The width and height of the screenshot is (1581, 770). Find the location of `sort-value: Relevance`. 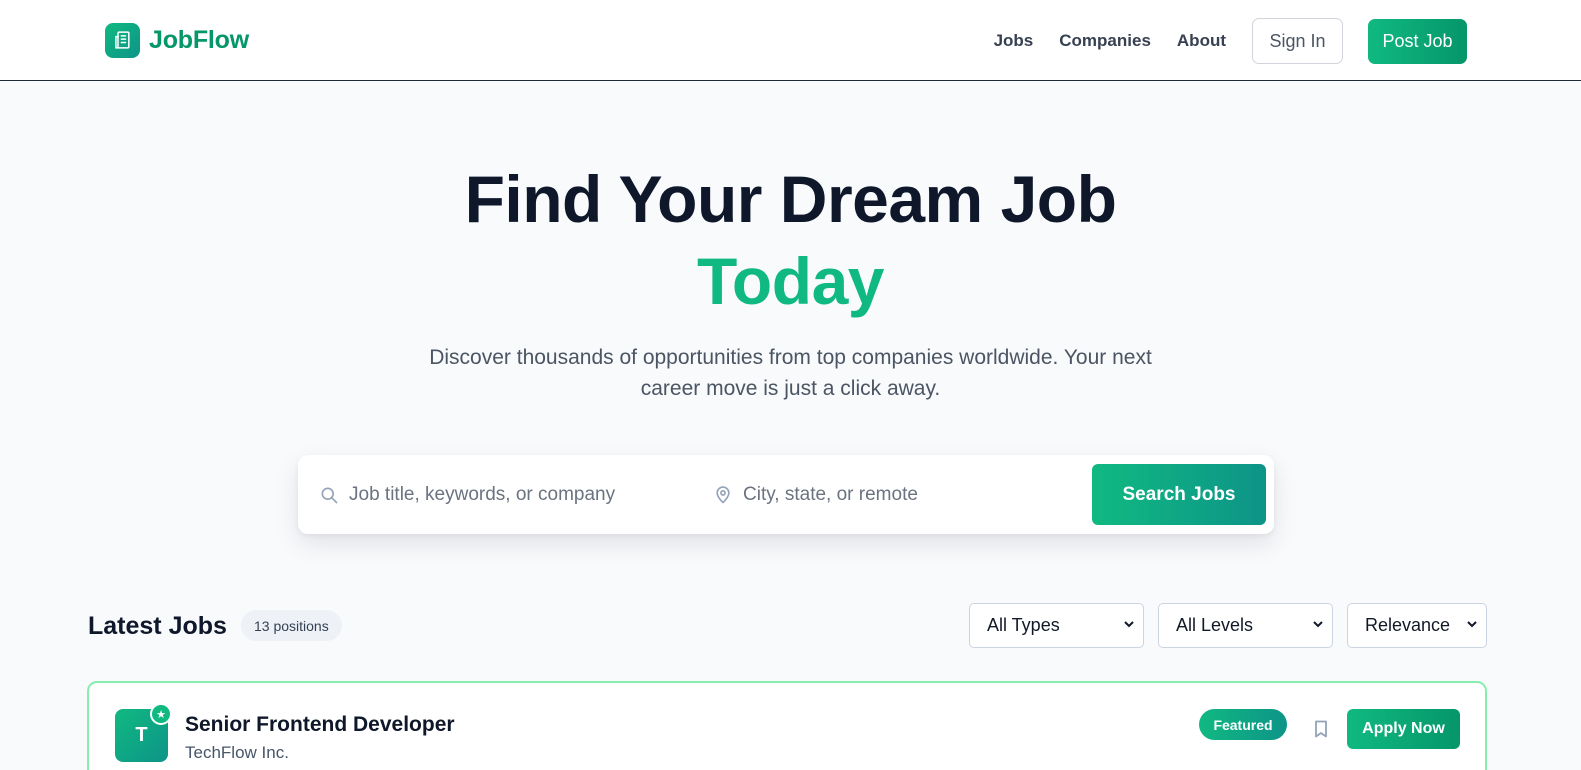

sort-value: Relevance is located at coordinates (1408, 625).